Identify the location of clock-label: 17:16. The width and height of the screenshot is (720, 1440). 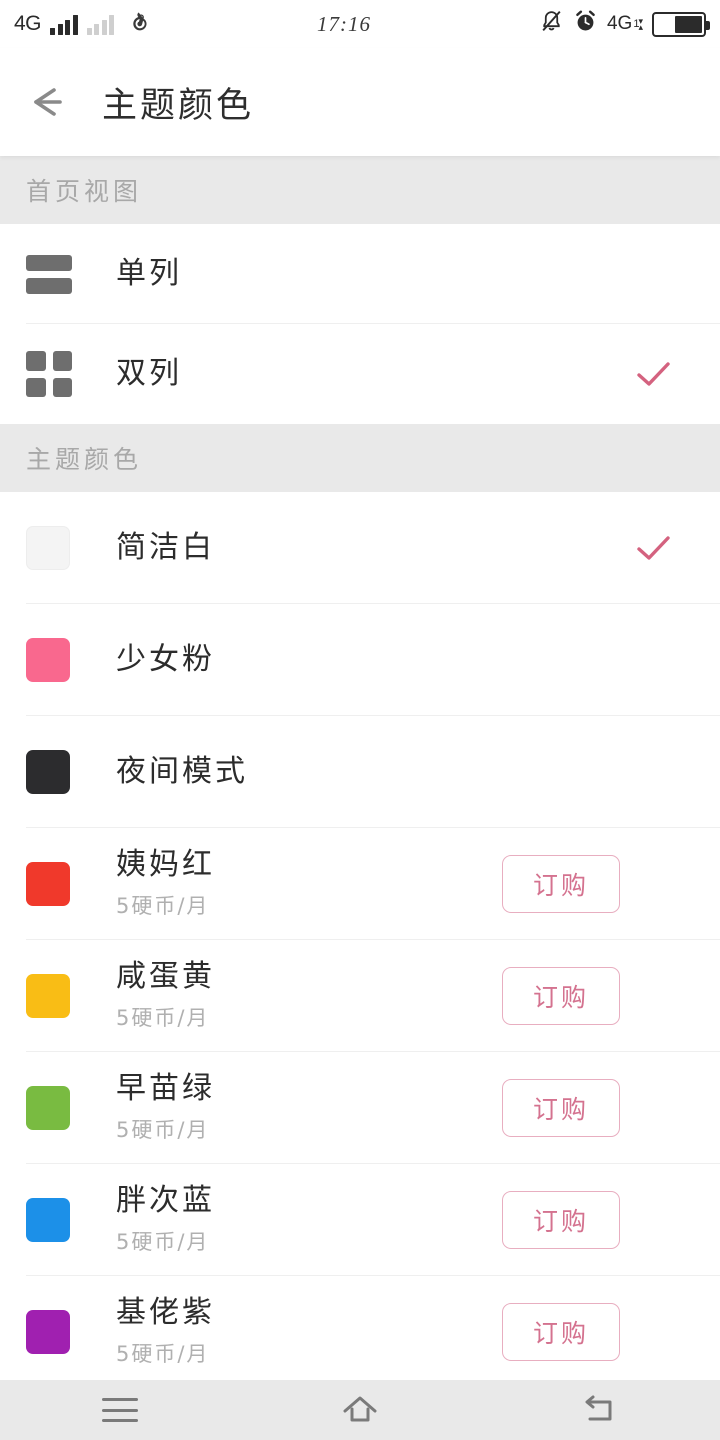
(344, 23).